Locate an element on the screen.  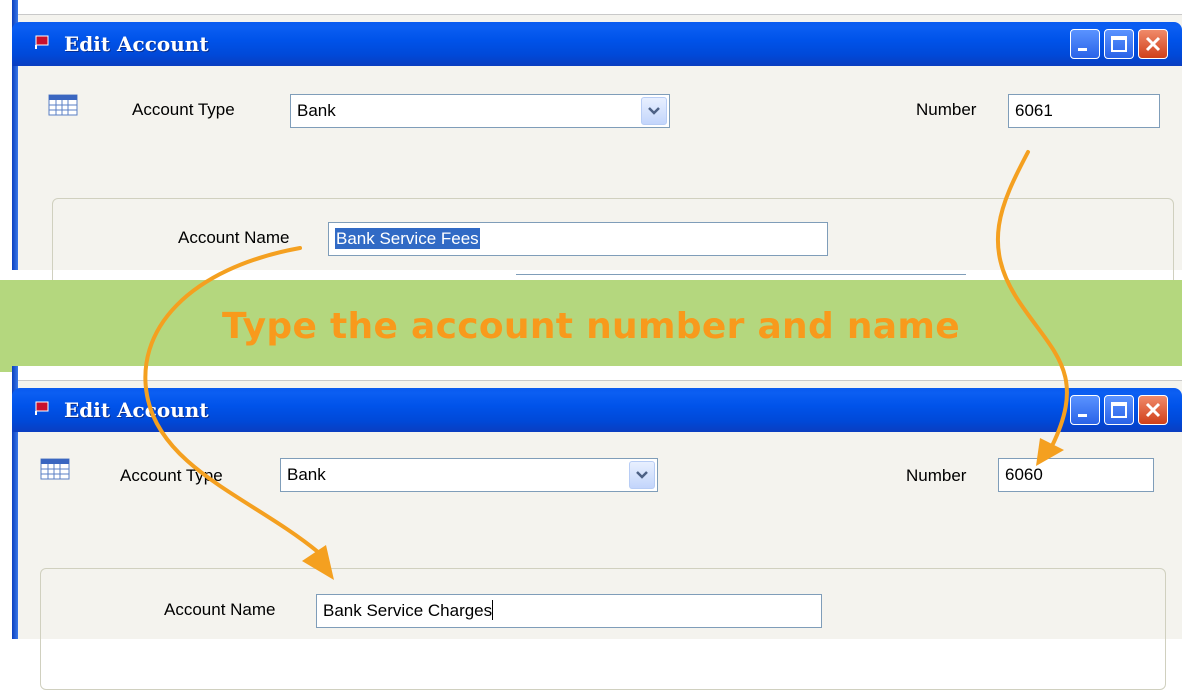
account-name-value: Bank Service Fees is located at coordinates (407, 238).